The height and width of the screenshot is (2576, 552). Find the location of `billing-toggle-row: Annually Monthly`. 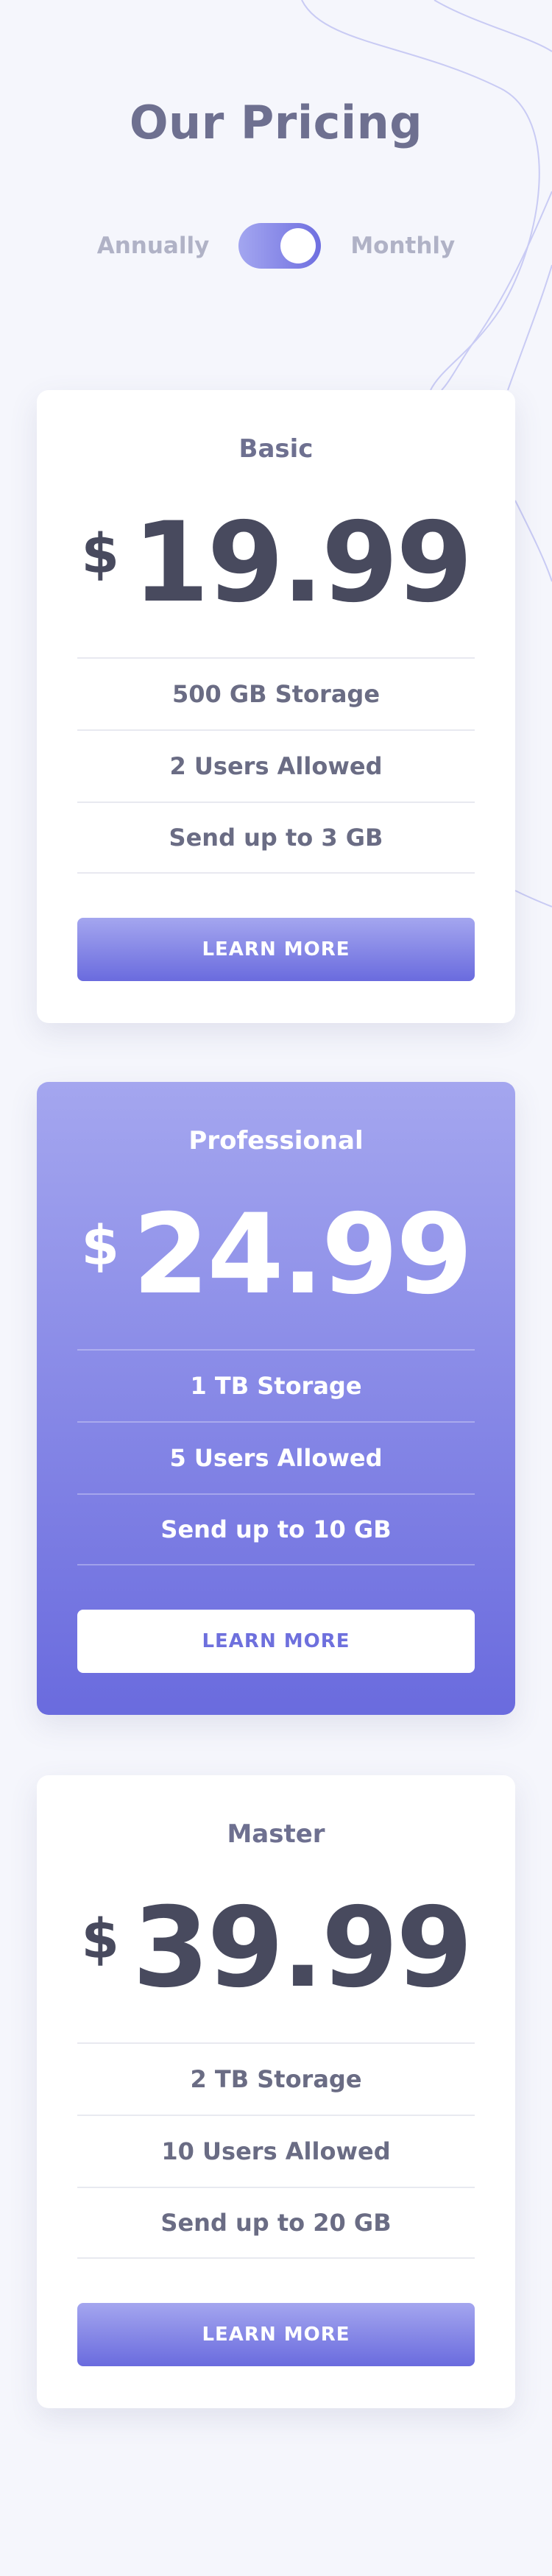

billing-toggle-row: Annually Monthly is located at coordinates (276, 246).